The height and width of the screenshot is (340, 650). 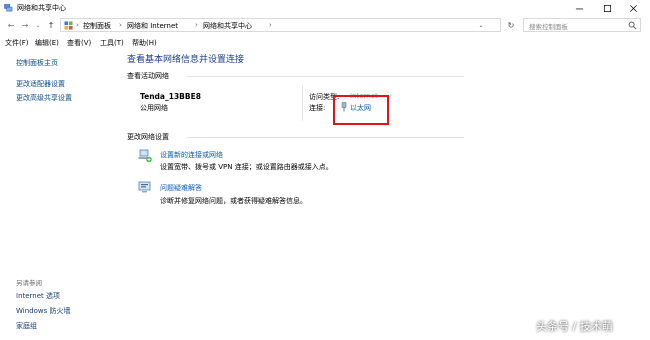 What do you see at coordinates (574, 326) in the screenshot?
I see `watermark: 头条号 / 技术萌` at bounding box center [574, 326].